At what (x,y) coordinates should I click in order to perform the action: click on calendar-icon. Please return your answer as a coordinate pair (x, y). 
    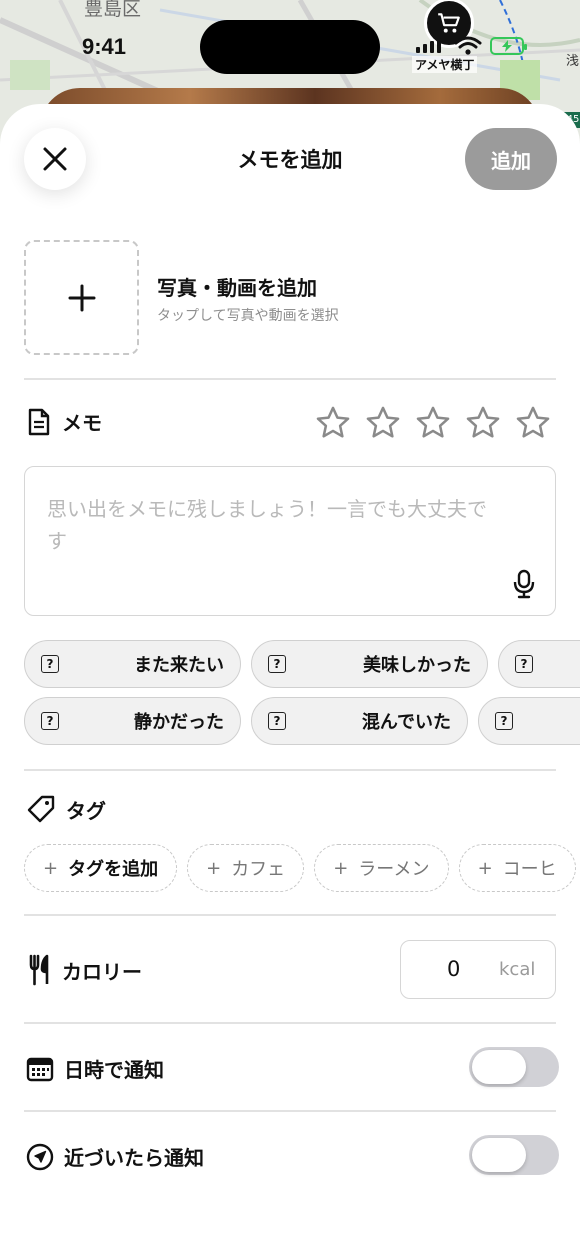
    Looking at the image, I should click on (40, 1069).